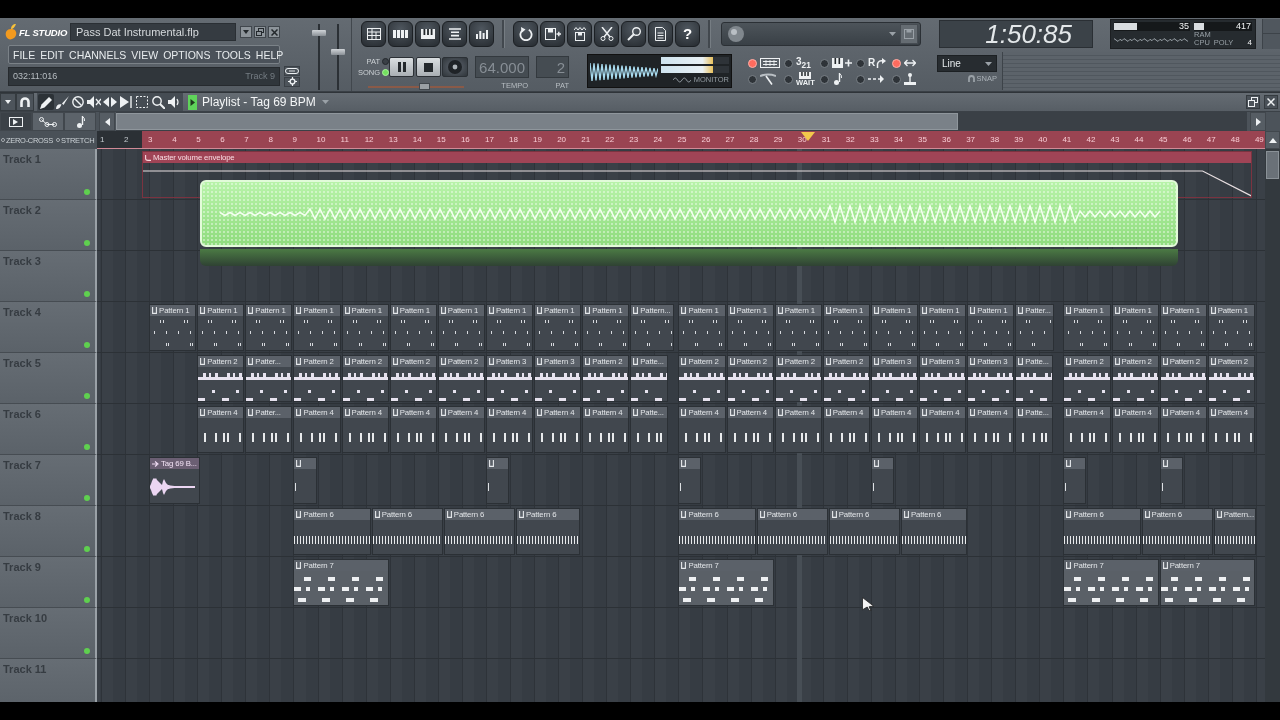  Describe the element at coordinates (681, 140) in the screenshot. I see `timeline-ruler: 1 2 3 4 5 6 7 8 9 10 11 12 13 14 15 16 17 18 19 20 21 22 23 24 25 26 27 28 29 30 31 32 33 34 35 36 37 38 39 40 41 42 43 44 45 46 47 48 49` at that location.